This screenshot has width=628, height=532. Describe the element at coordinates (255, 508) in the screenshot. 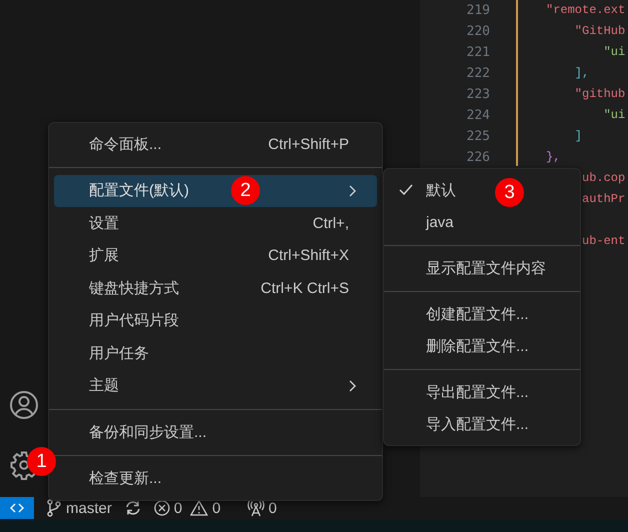

I see `antenna-icon` at that location.